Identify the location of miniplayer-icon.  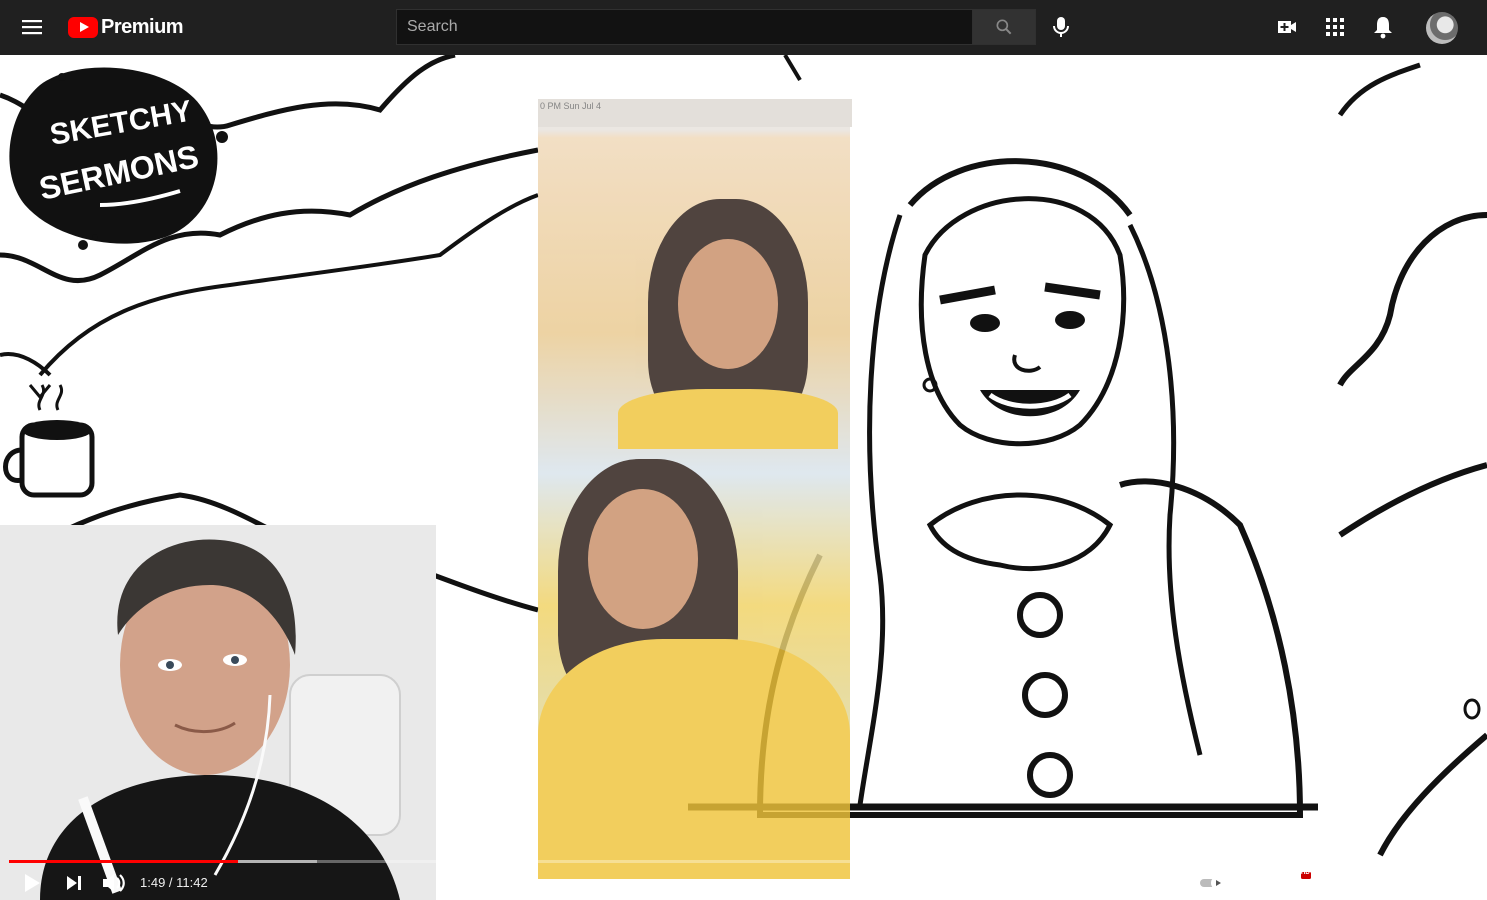
(1338, 883).